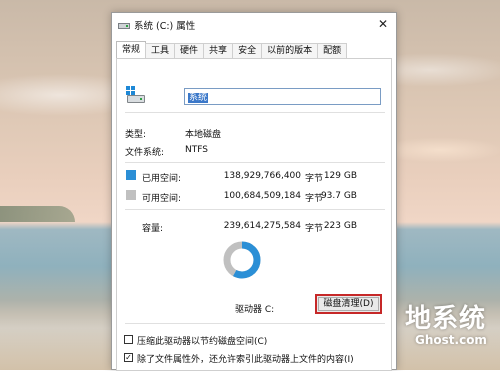 This screenshot has width=500, height=371. What do you see at coordinates (202, 342) in the screenshot?
I see `compress-label: 压缩此驱动器以节约磁盘空间(C)` at bounding box center [202, 342].